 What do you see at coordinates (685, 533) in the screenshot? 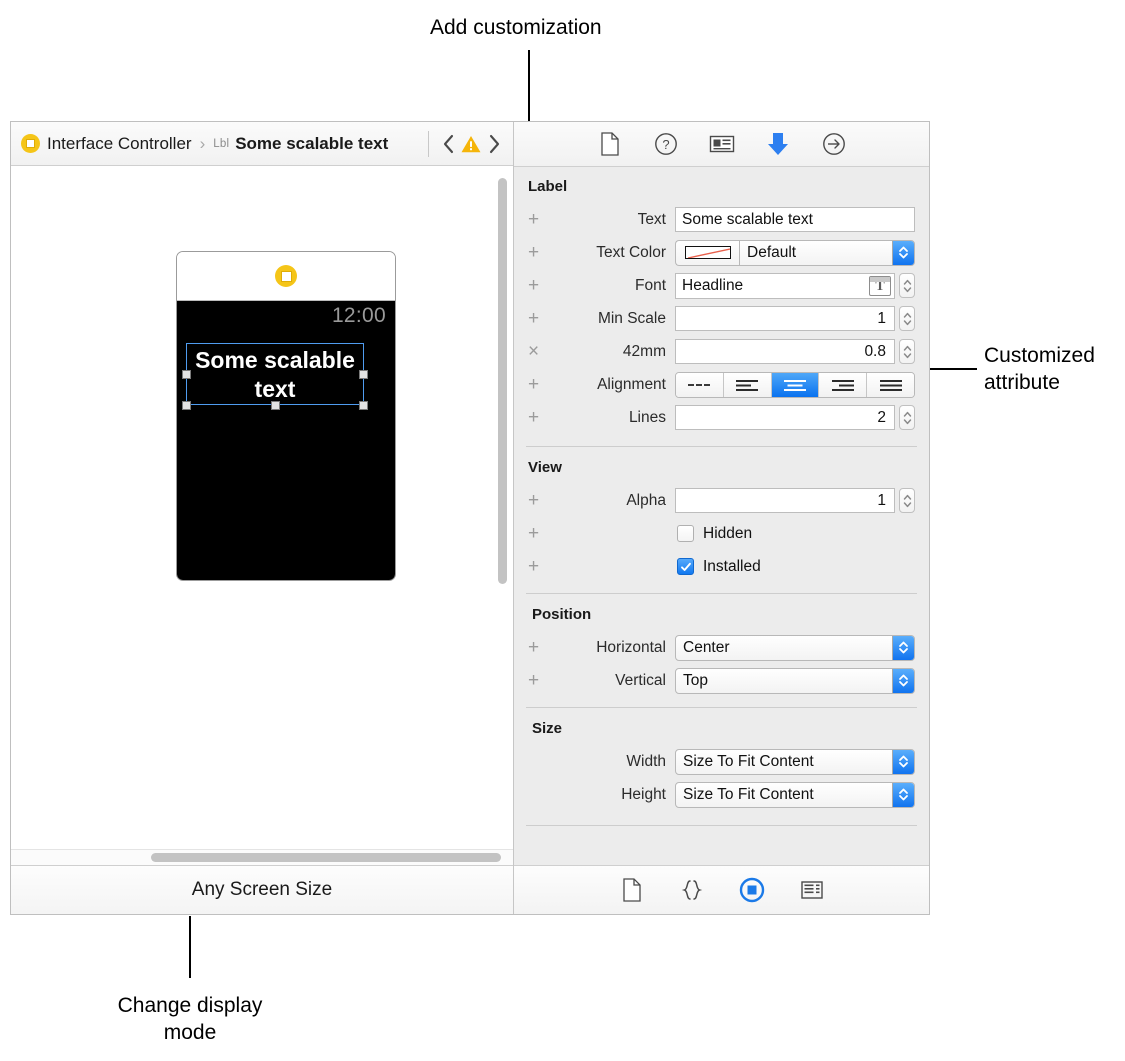
I see `hidden-checkbox` at bounding box center [685, 533].